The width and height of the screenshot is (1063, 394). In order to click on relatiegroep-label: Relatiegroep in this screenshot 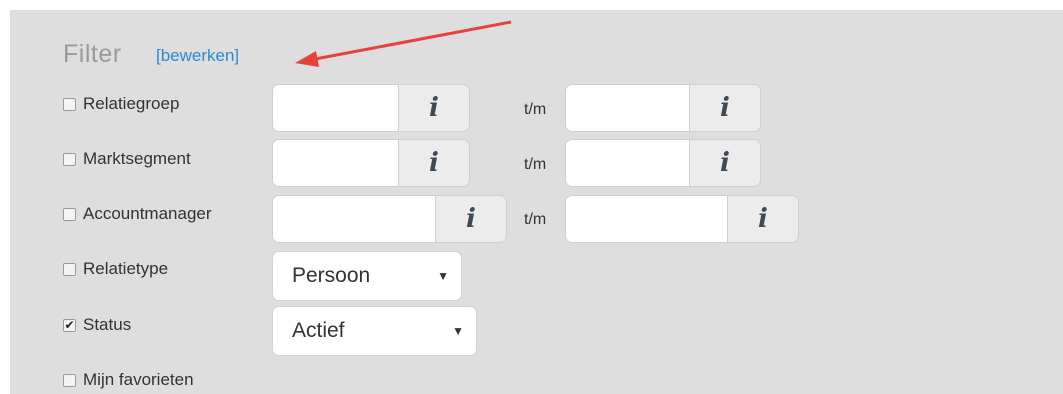, I will do `click(131, 103)`.